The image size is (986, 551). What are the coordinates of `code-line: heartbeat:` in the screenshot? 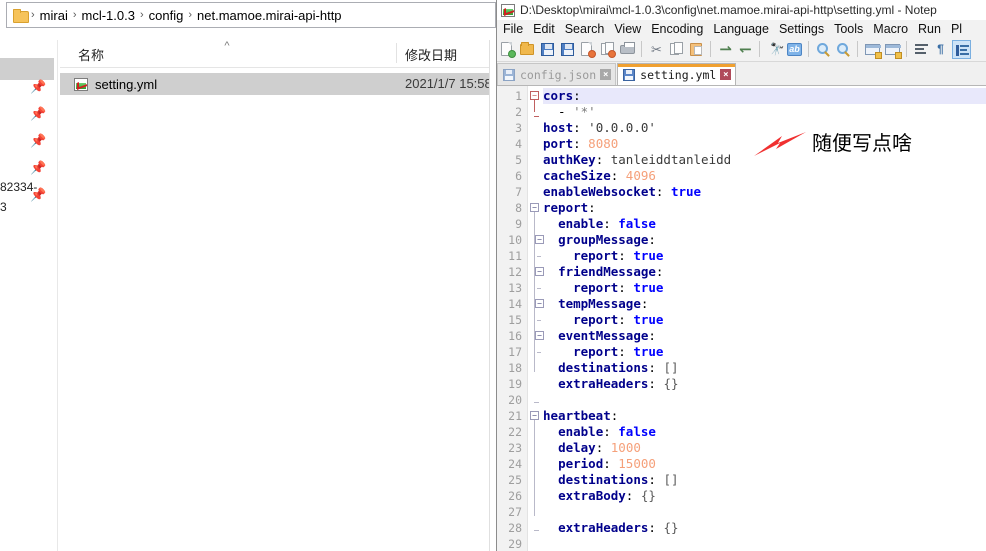 It's located at (580, 416).